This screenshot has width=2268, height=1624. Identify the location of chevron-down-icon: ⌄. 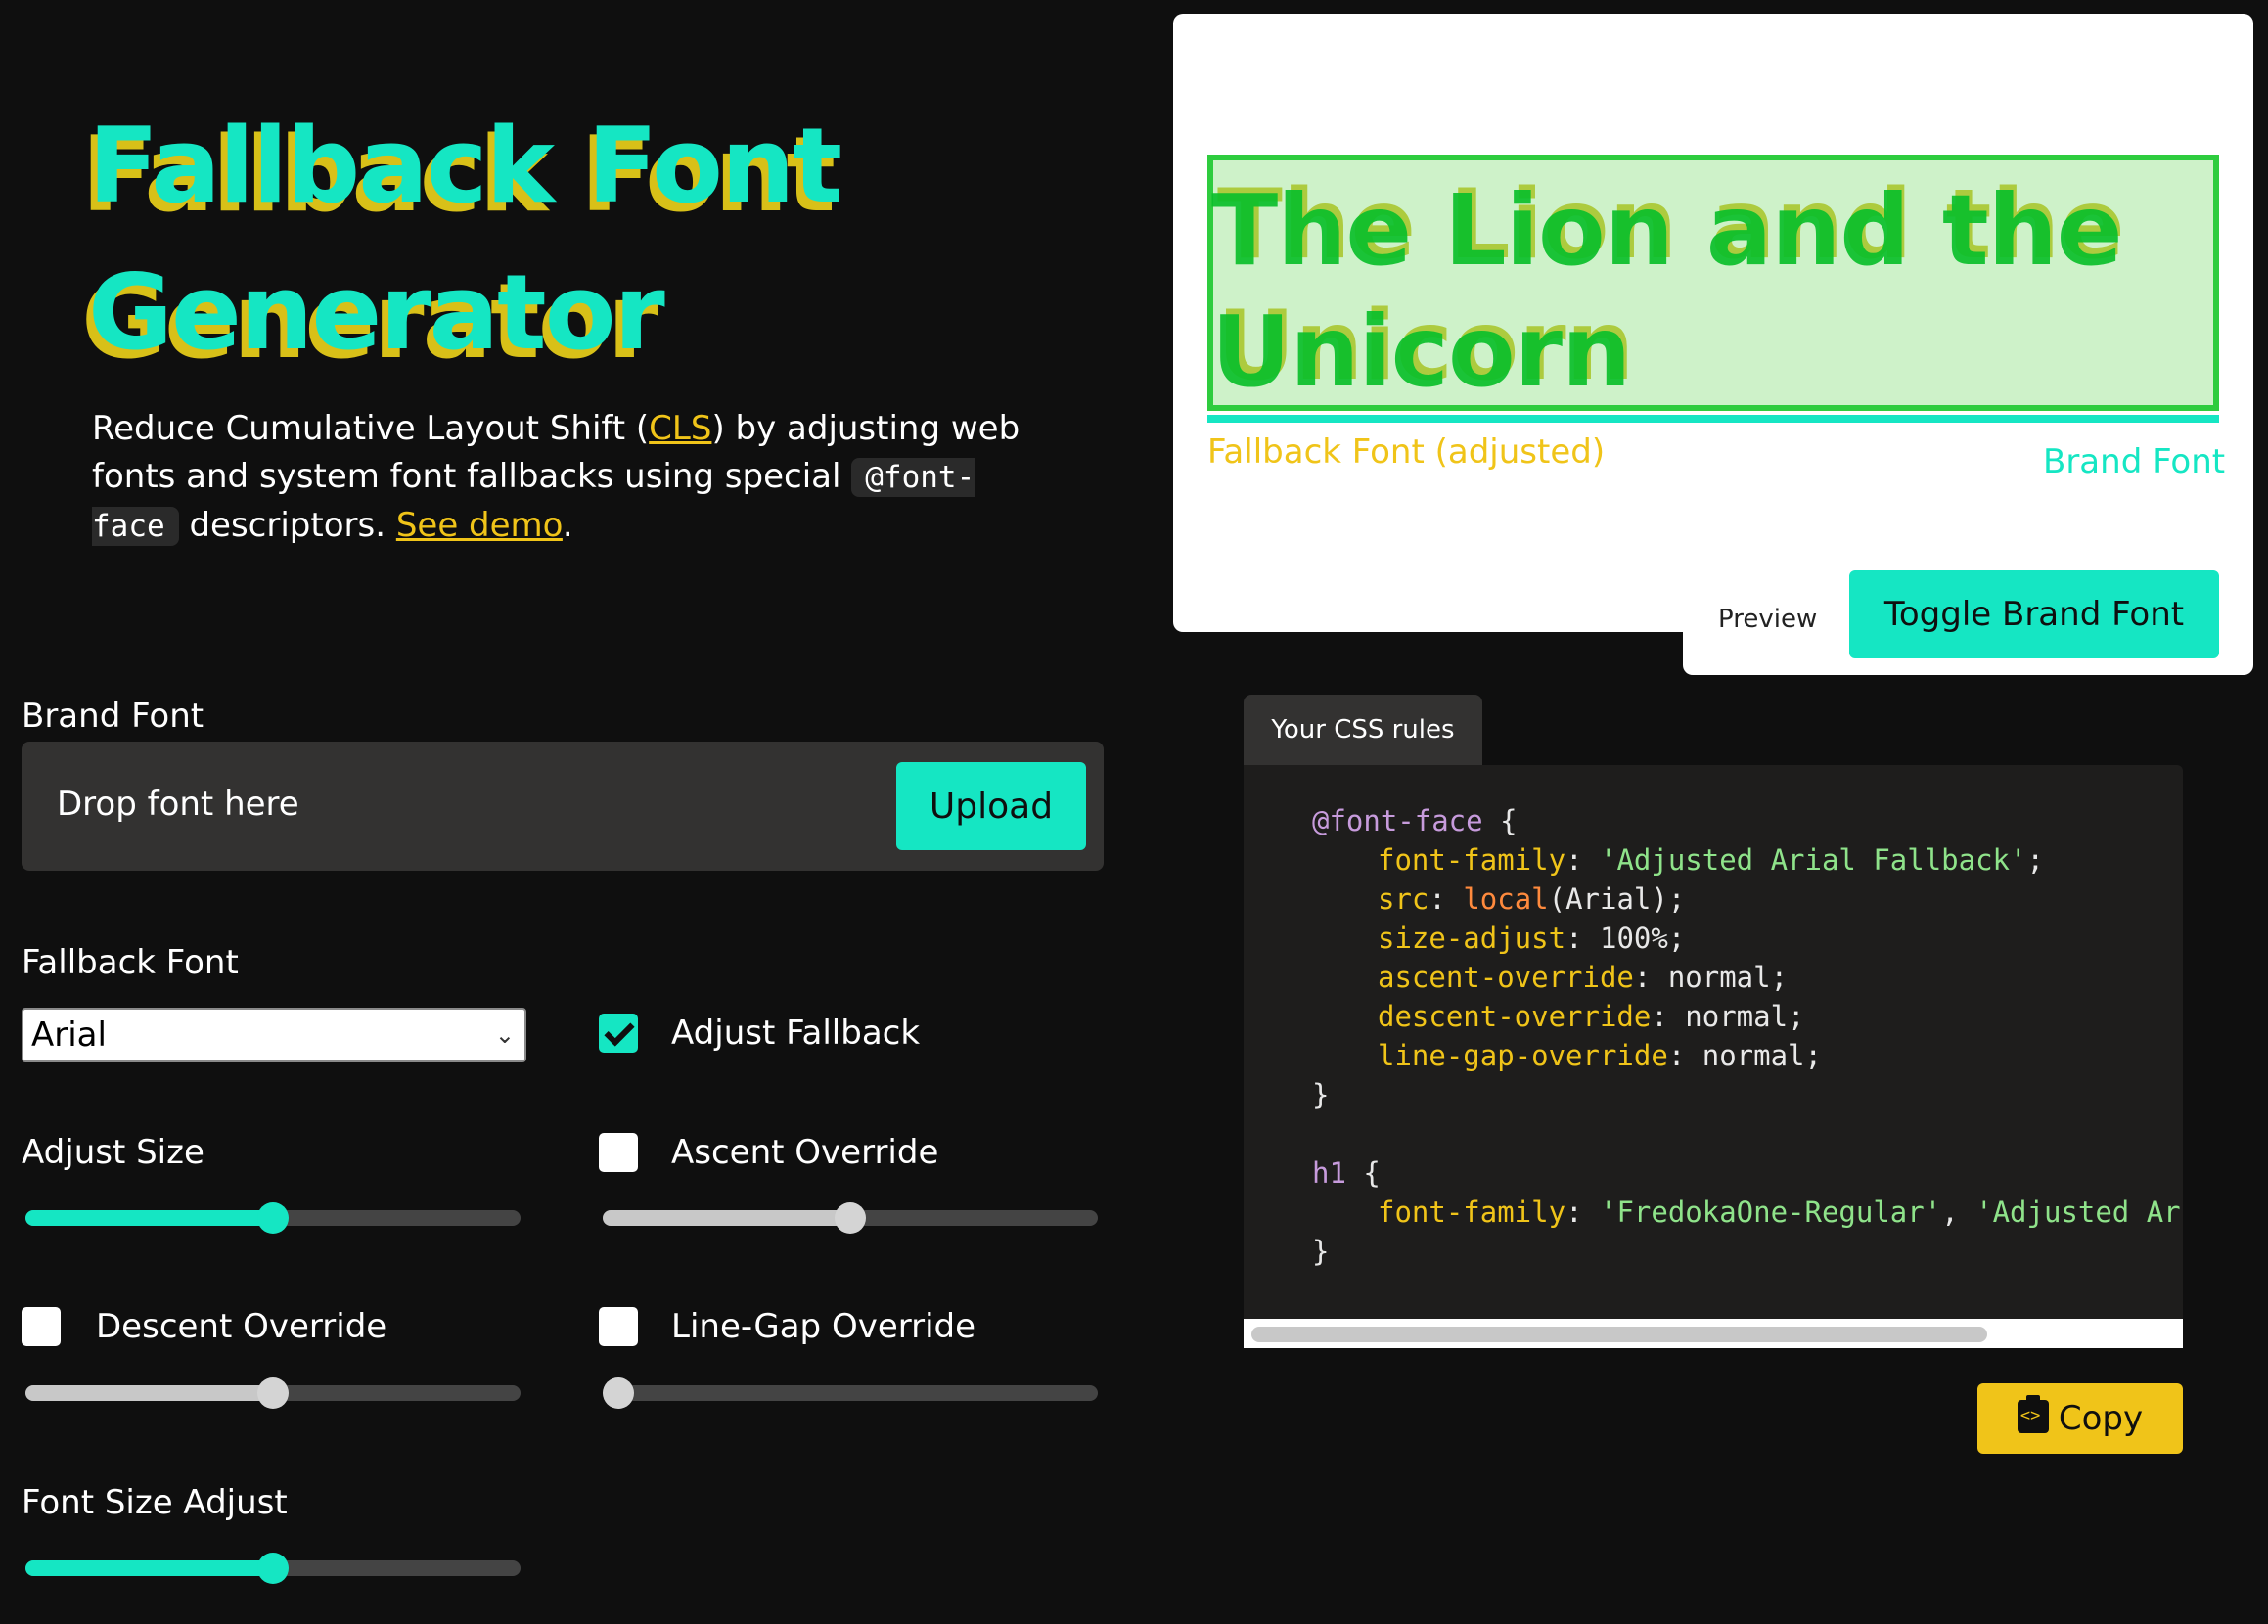
(504, 1035).